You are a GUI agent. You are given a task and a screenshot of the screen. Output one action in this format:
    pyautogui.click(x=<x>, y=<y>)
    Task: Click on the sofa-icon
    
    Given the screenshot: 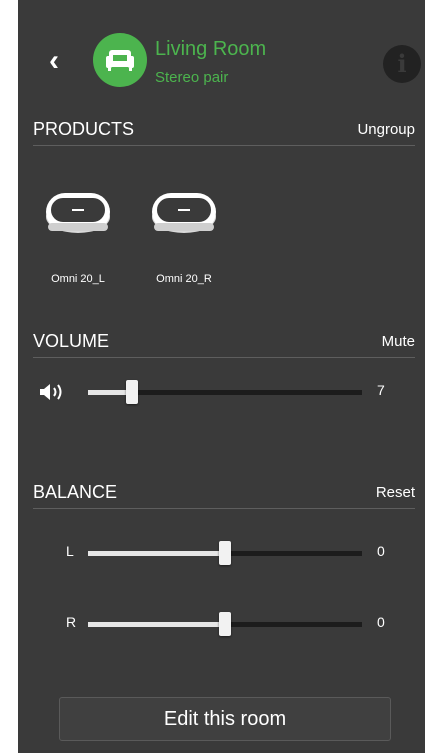 What is the action you would take?
    pyautogui.click(x=120, y=60)
    